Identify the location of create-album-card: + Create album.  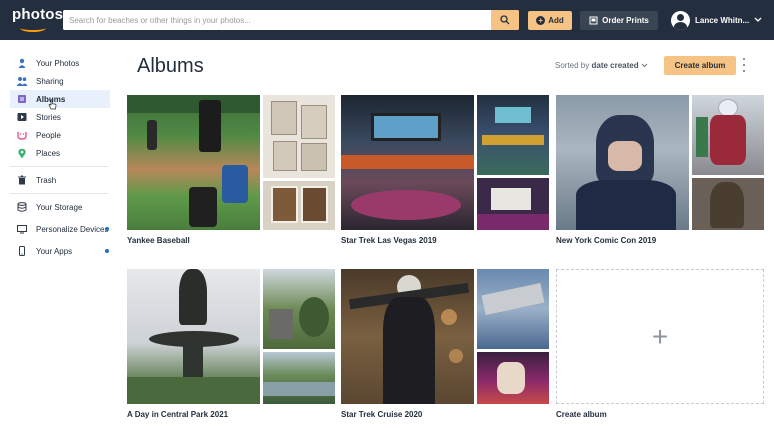
(660, 344).